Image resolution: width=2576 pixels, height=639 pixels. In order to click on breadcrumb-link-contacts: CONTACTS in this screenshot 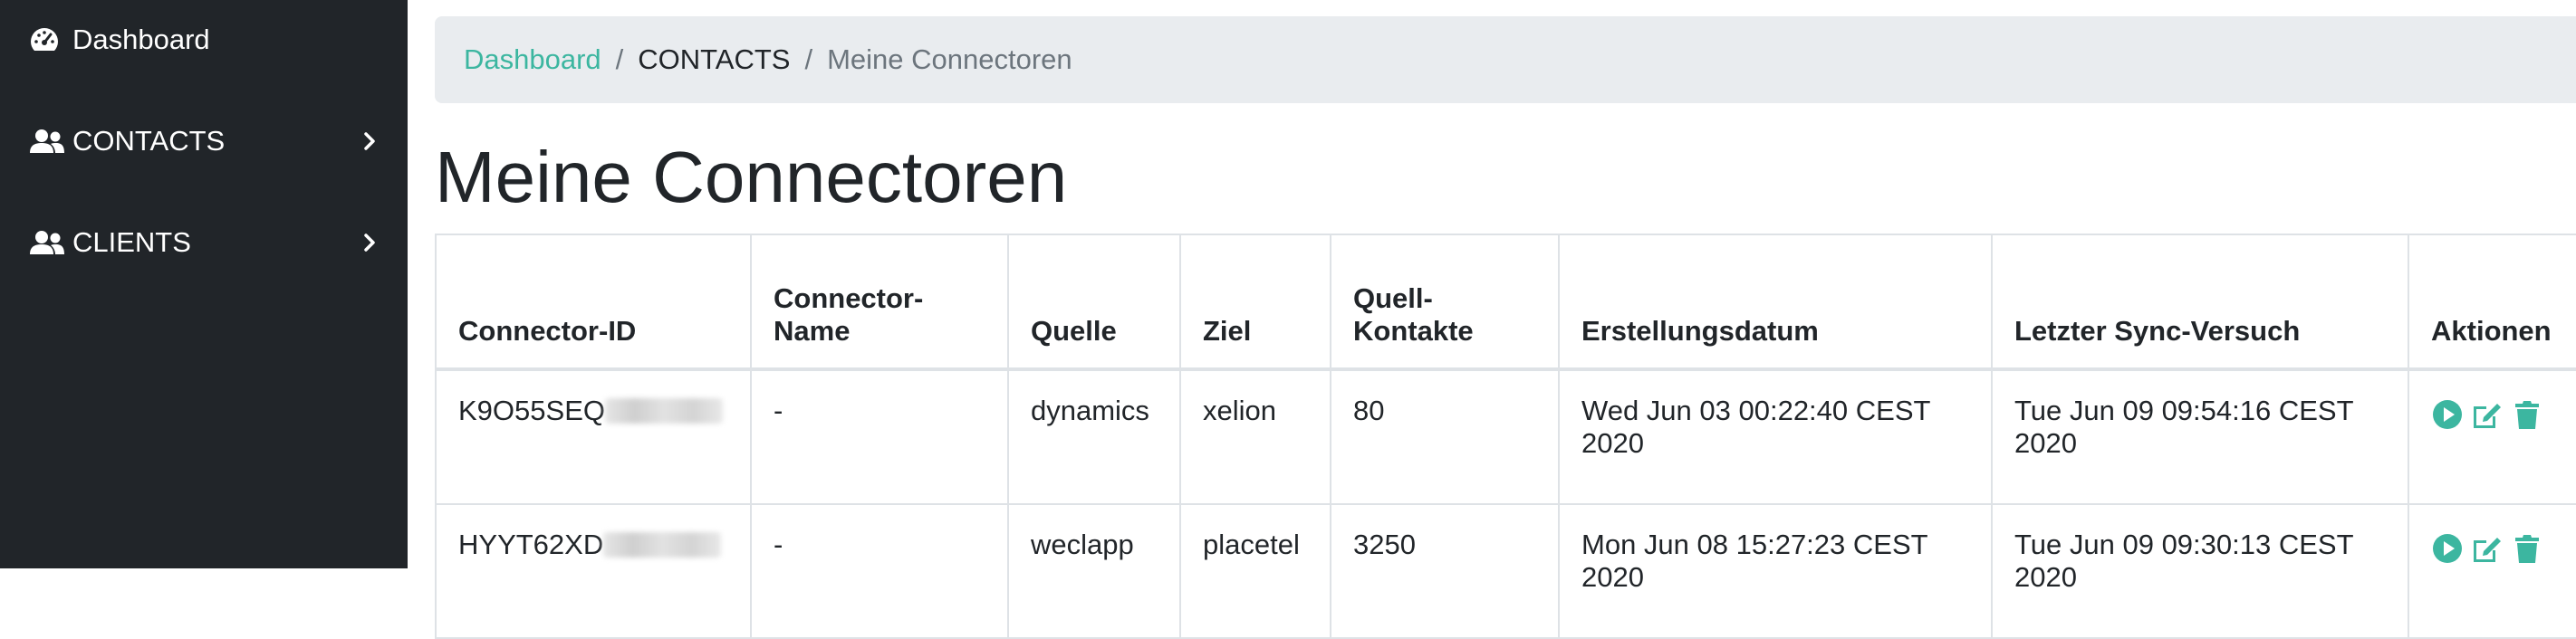, I will do `click(714, 60)`.